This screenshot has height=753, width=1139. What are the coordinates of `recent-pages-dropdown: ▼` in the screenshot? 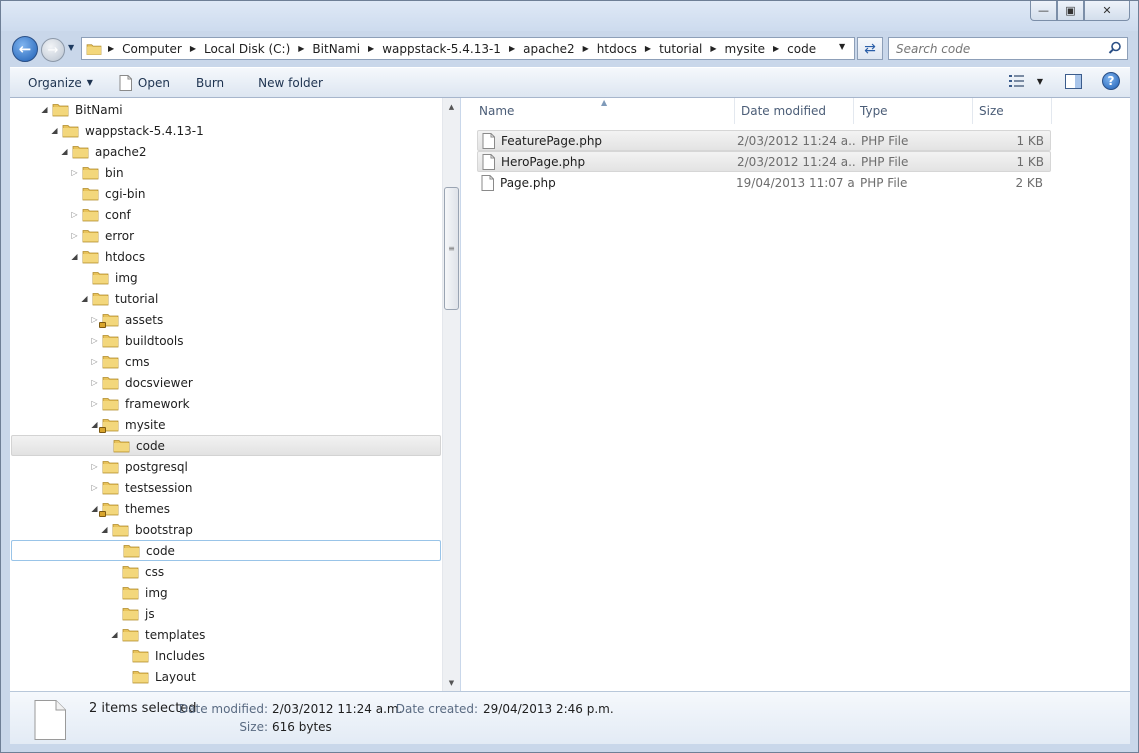 It's located at (71, 47).